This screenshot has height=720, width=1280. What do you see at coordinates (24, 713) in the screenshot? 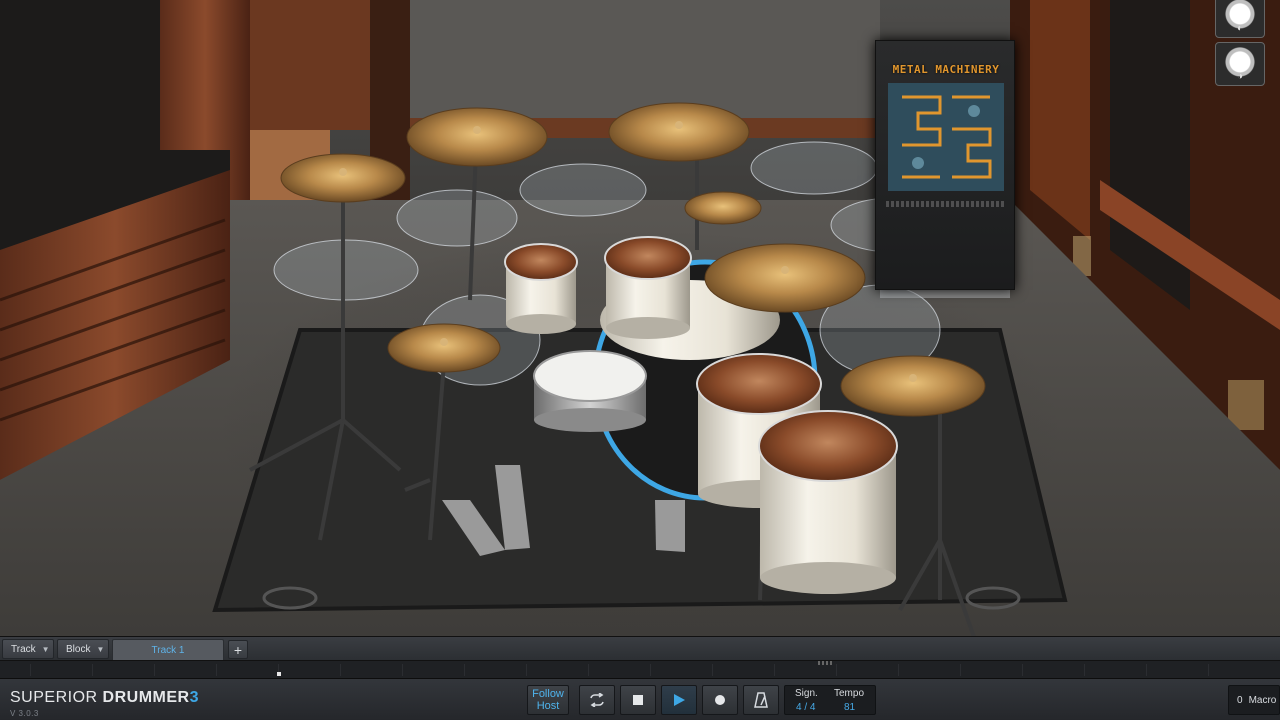
I see `version-label: V 3.0.3` at bounding box center [24, 713].